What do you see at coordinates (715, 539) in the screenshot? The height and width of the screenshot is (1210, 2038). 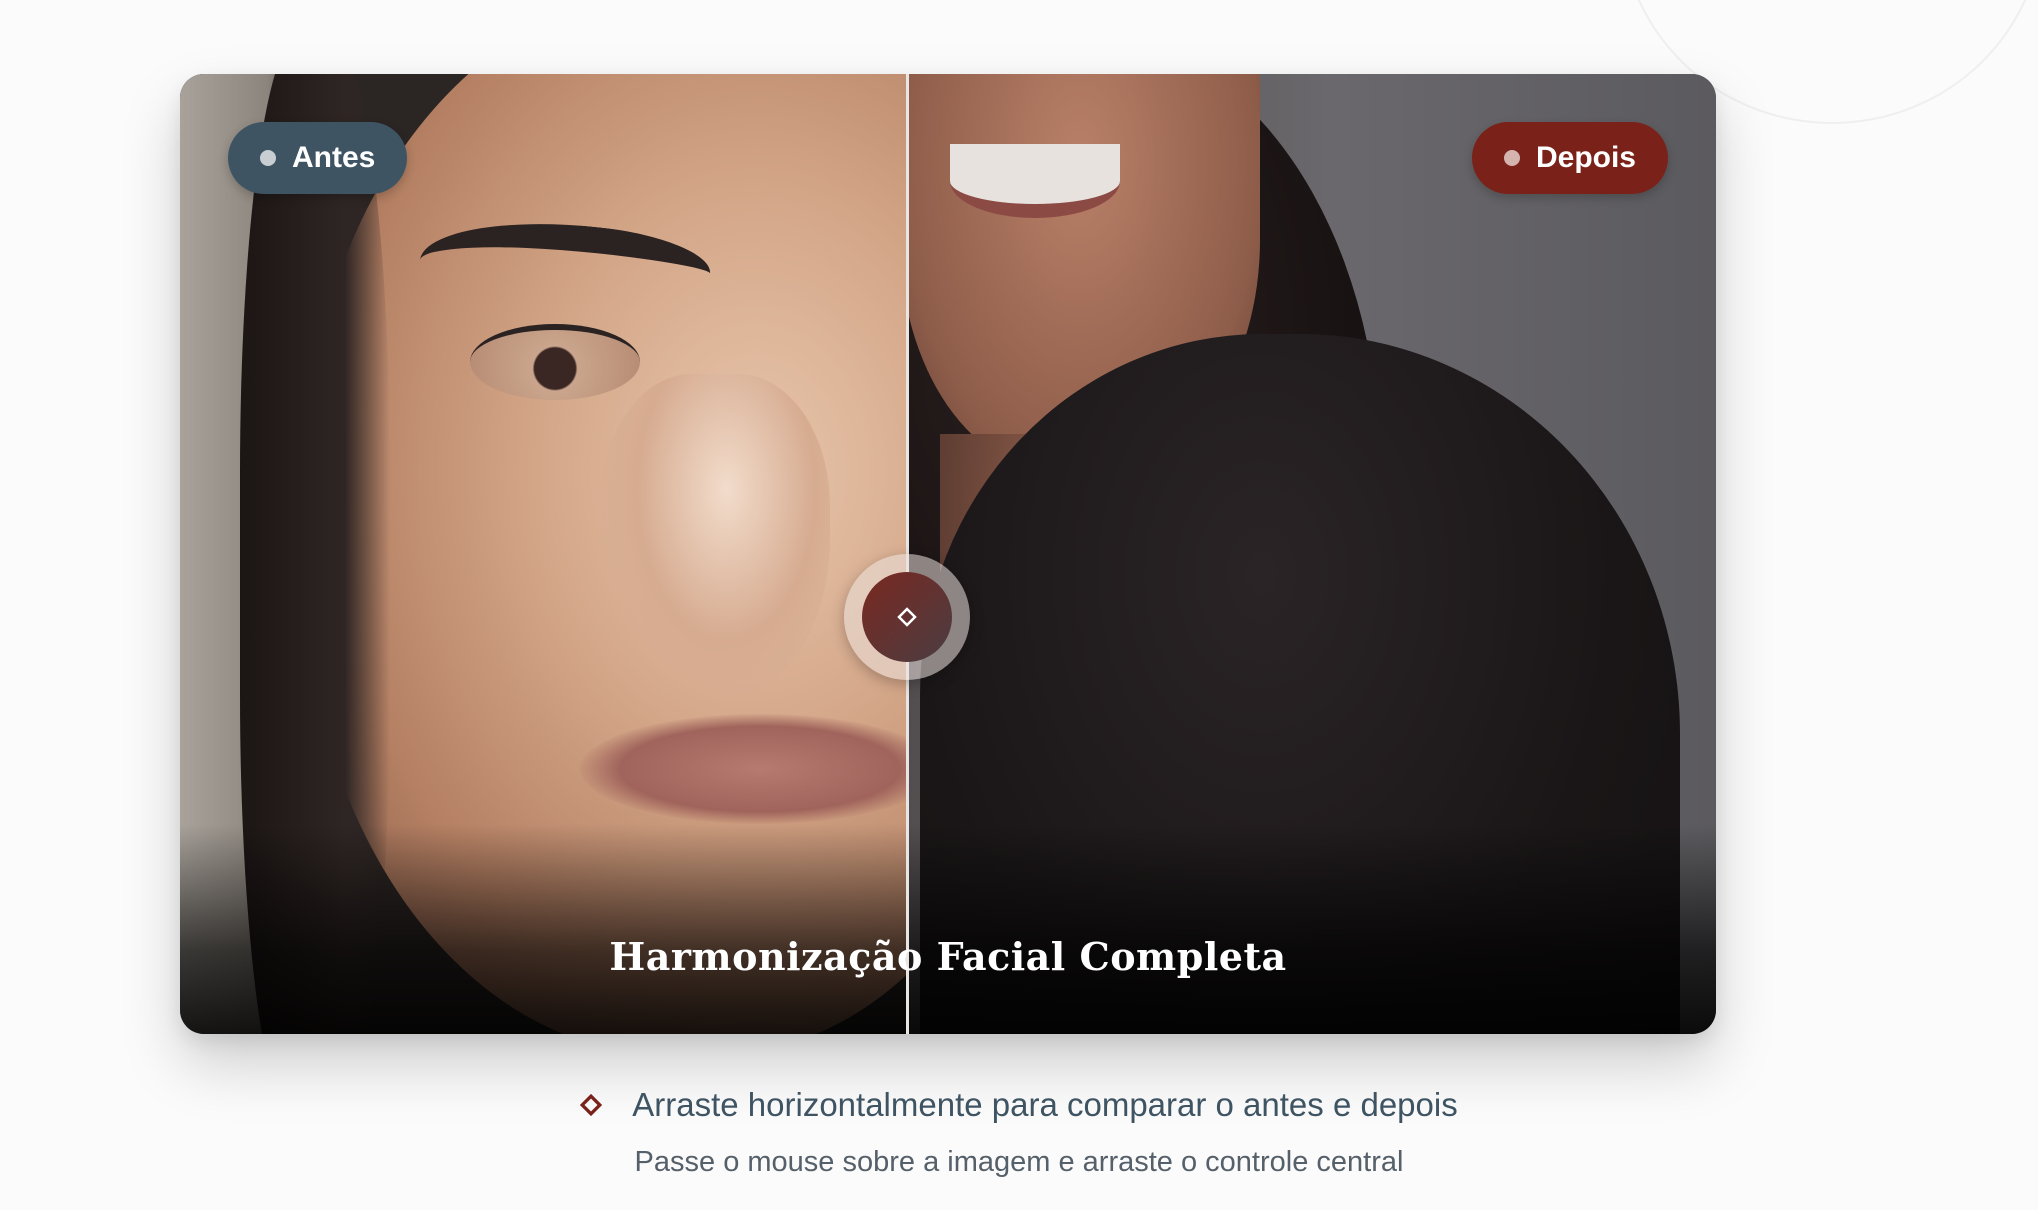 I see `before-photo-nose` at bounding box center [715, 539].